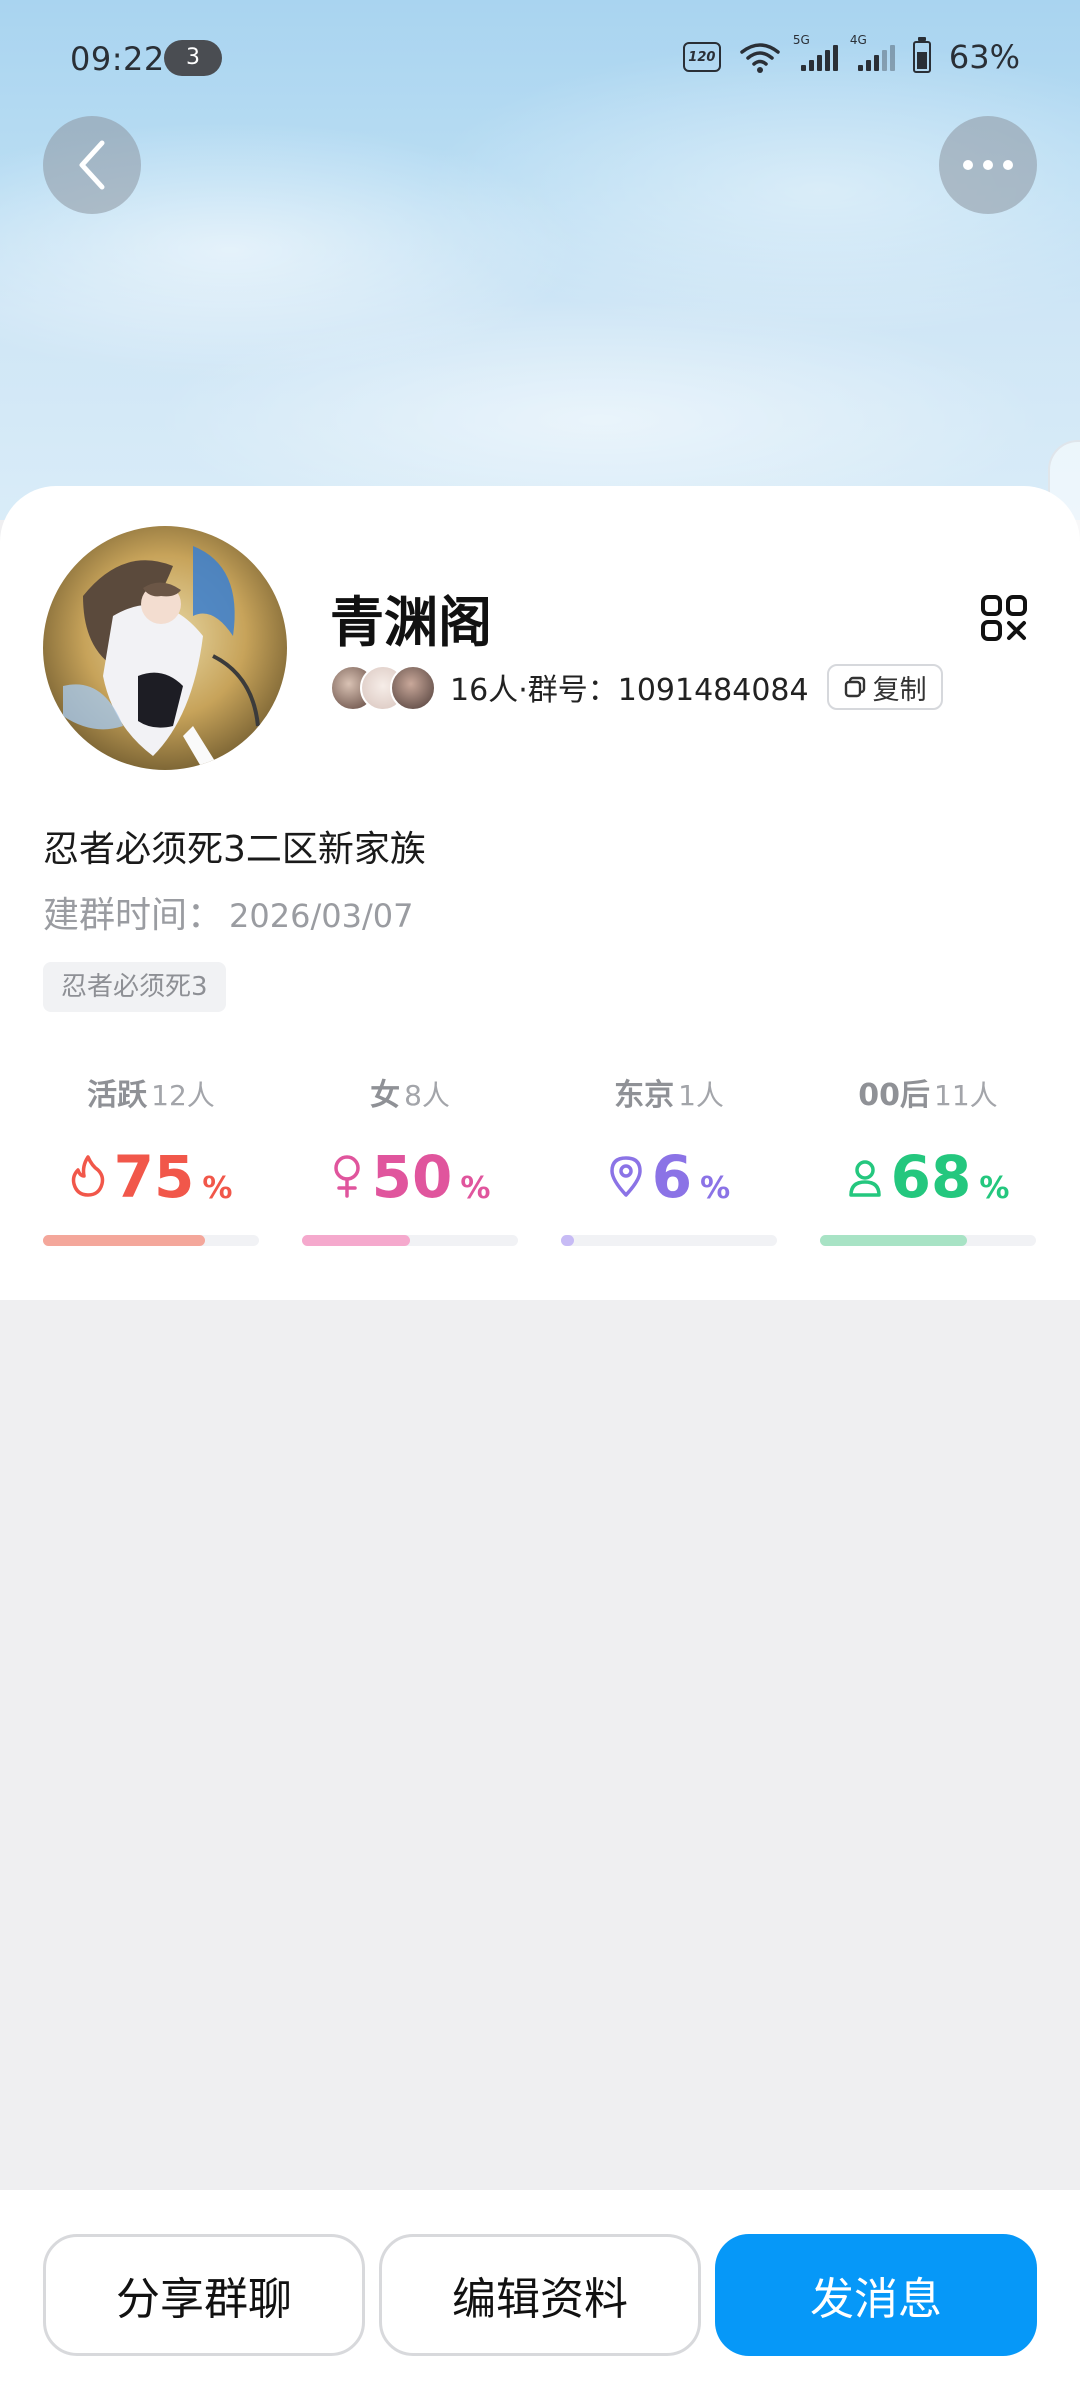 This screenshot has height=2400, width=1080. Describe the element at coordinates (928, 1138) in the screenshot. I see `stat-age: 00后 11人 68%` at that location.